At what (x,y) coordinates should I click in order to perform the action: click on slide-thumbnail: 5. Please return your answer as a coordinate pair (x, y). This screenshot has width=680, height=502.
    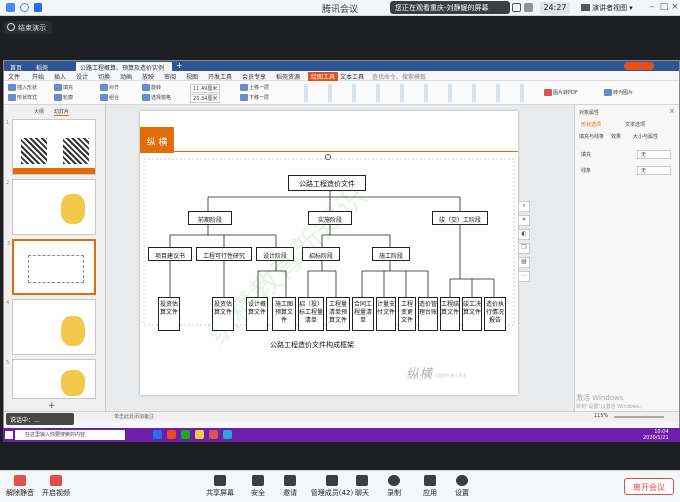
    Looking at the image, I should click on (51, 379).